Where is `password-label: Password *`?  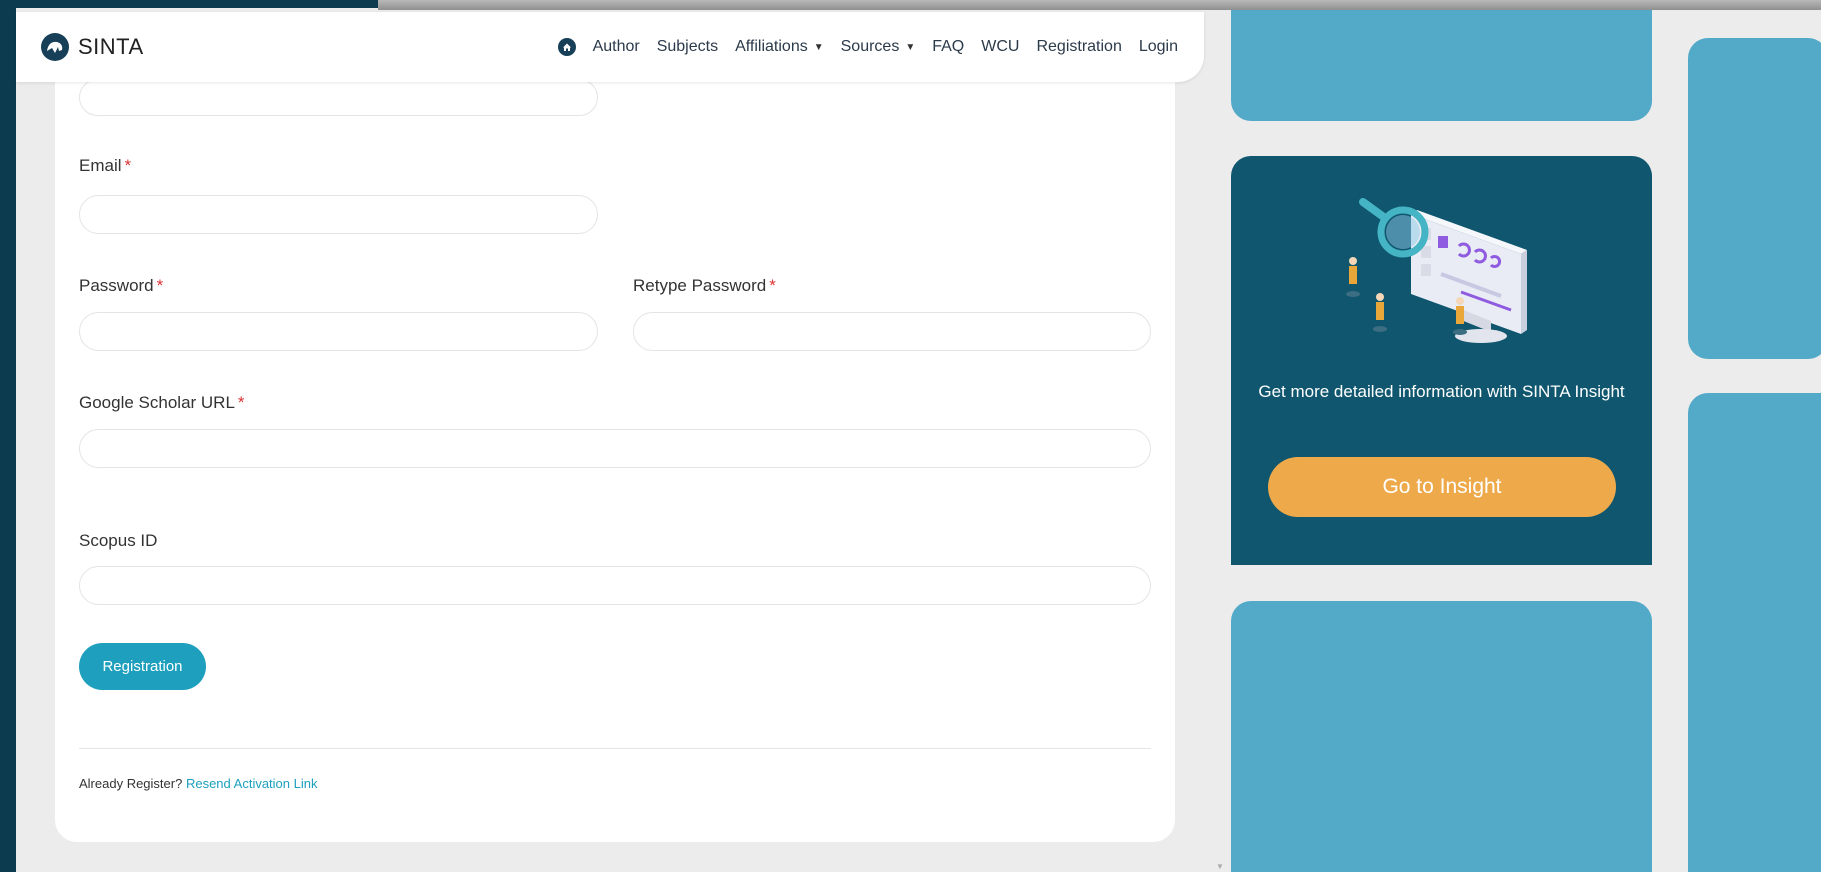
password-label: Password * is located at coordinates (121, 285).